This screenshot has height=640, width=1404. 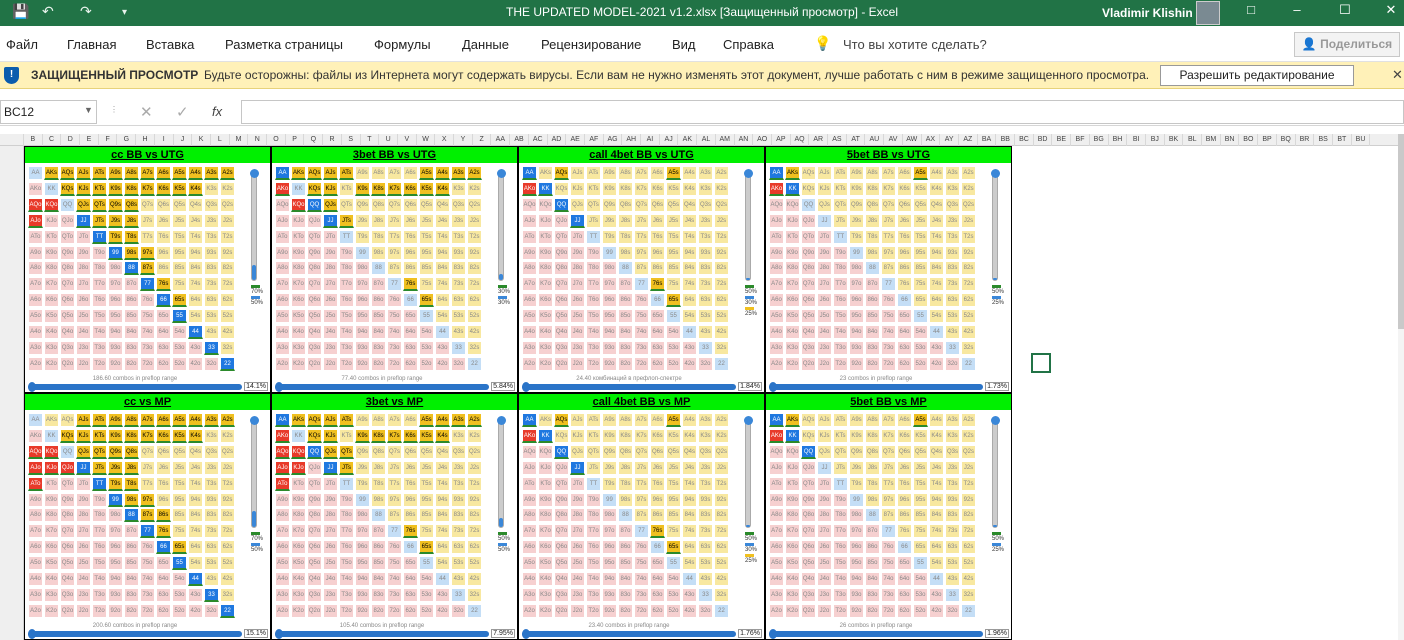 I want to click on hand-cell: 87o, so click(x=378, y=531).